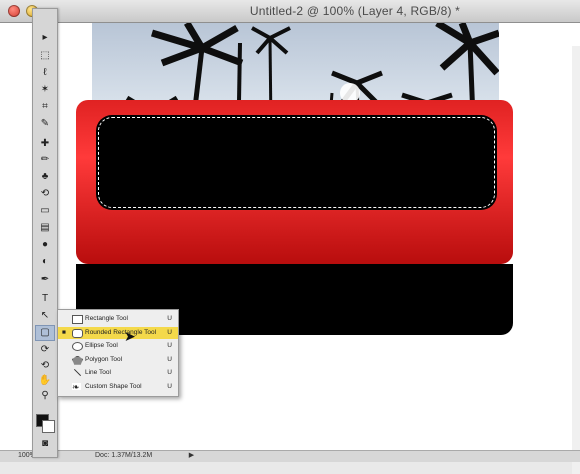 The height and width of the screenshot is (474, 580). I want to click on flyout-item-label: Rectangle Tool, so click(106, 318).